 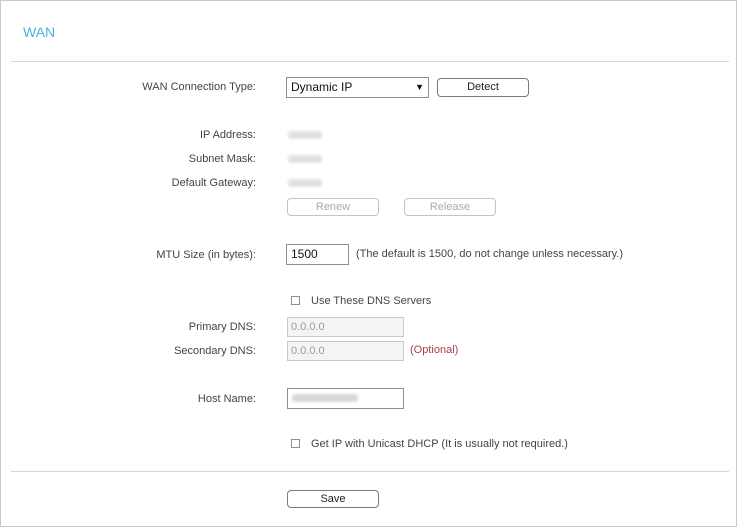 What do you see at coordinates (333, 499) in the screenshot?
I see `save-button: Save` at bounding box center [333, 499].